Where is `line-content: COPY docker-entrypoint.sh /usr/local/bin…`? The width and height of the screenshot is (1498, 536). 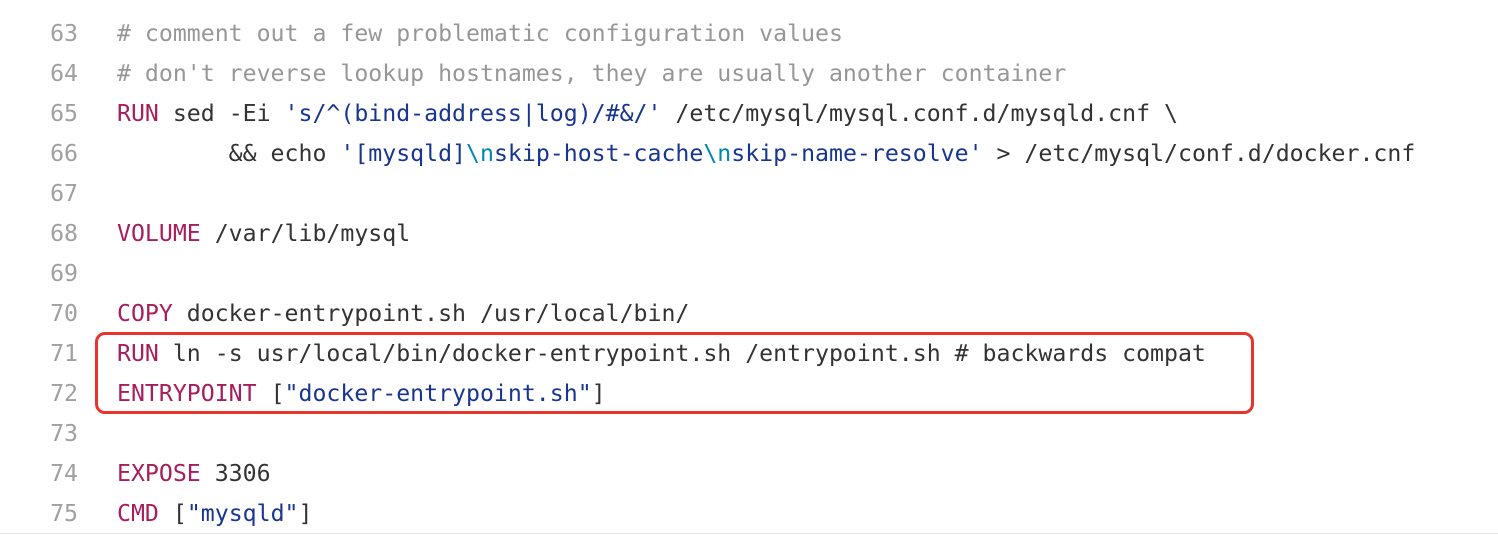 line-content: COPY docker-entrypoint.sh /usr/local/bin… is located at coordinates (403, 314).